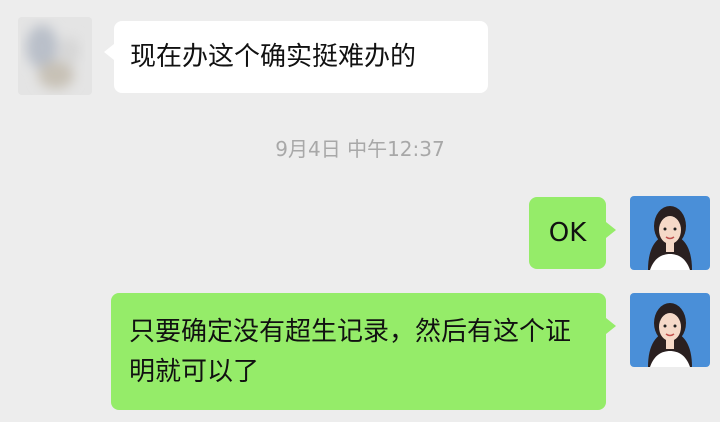  What do you see at coordinates (273, 57) in the screenshot?
I see `message-text: 现在办这个确实挺难办的` at bounding box center [273, 57].